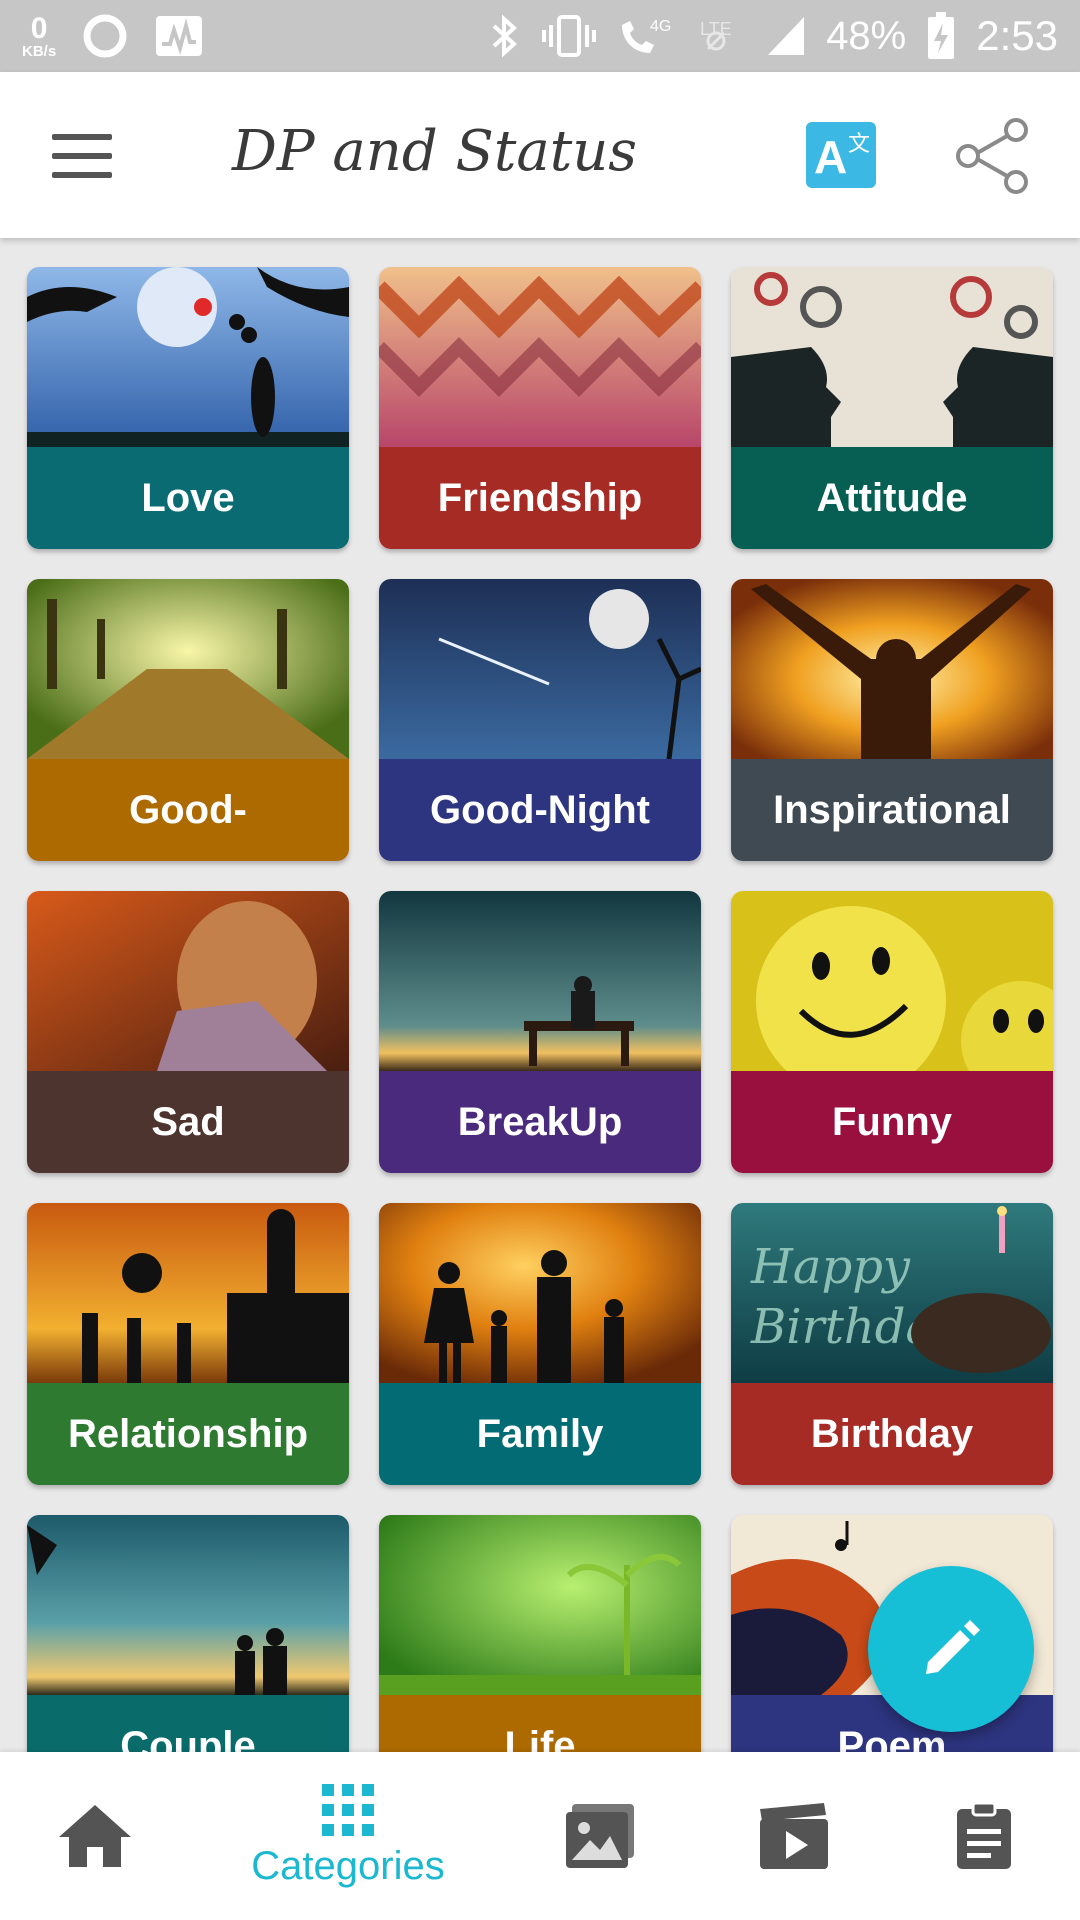  I want to click on status-right: 4G LTE 48% 2:53, so click(773, 36).